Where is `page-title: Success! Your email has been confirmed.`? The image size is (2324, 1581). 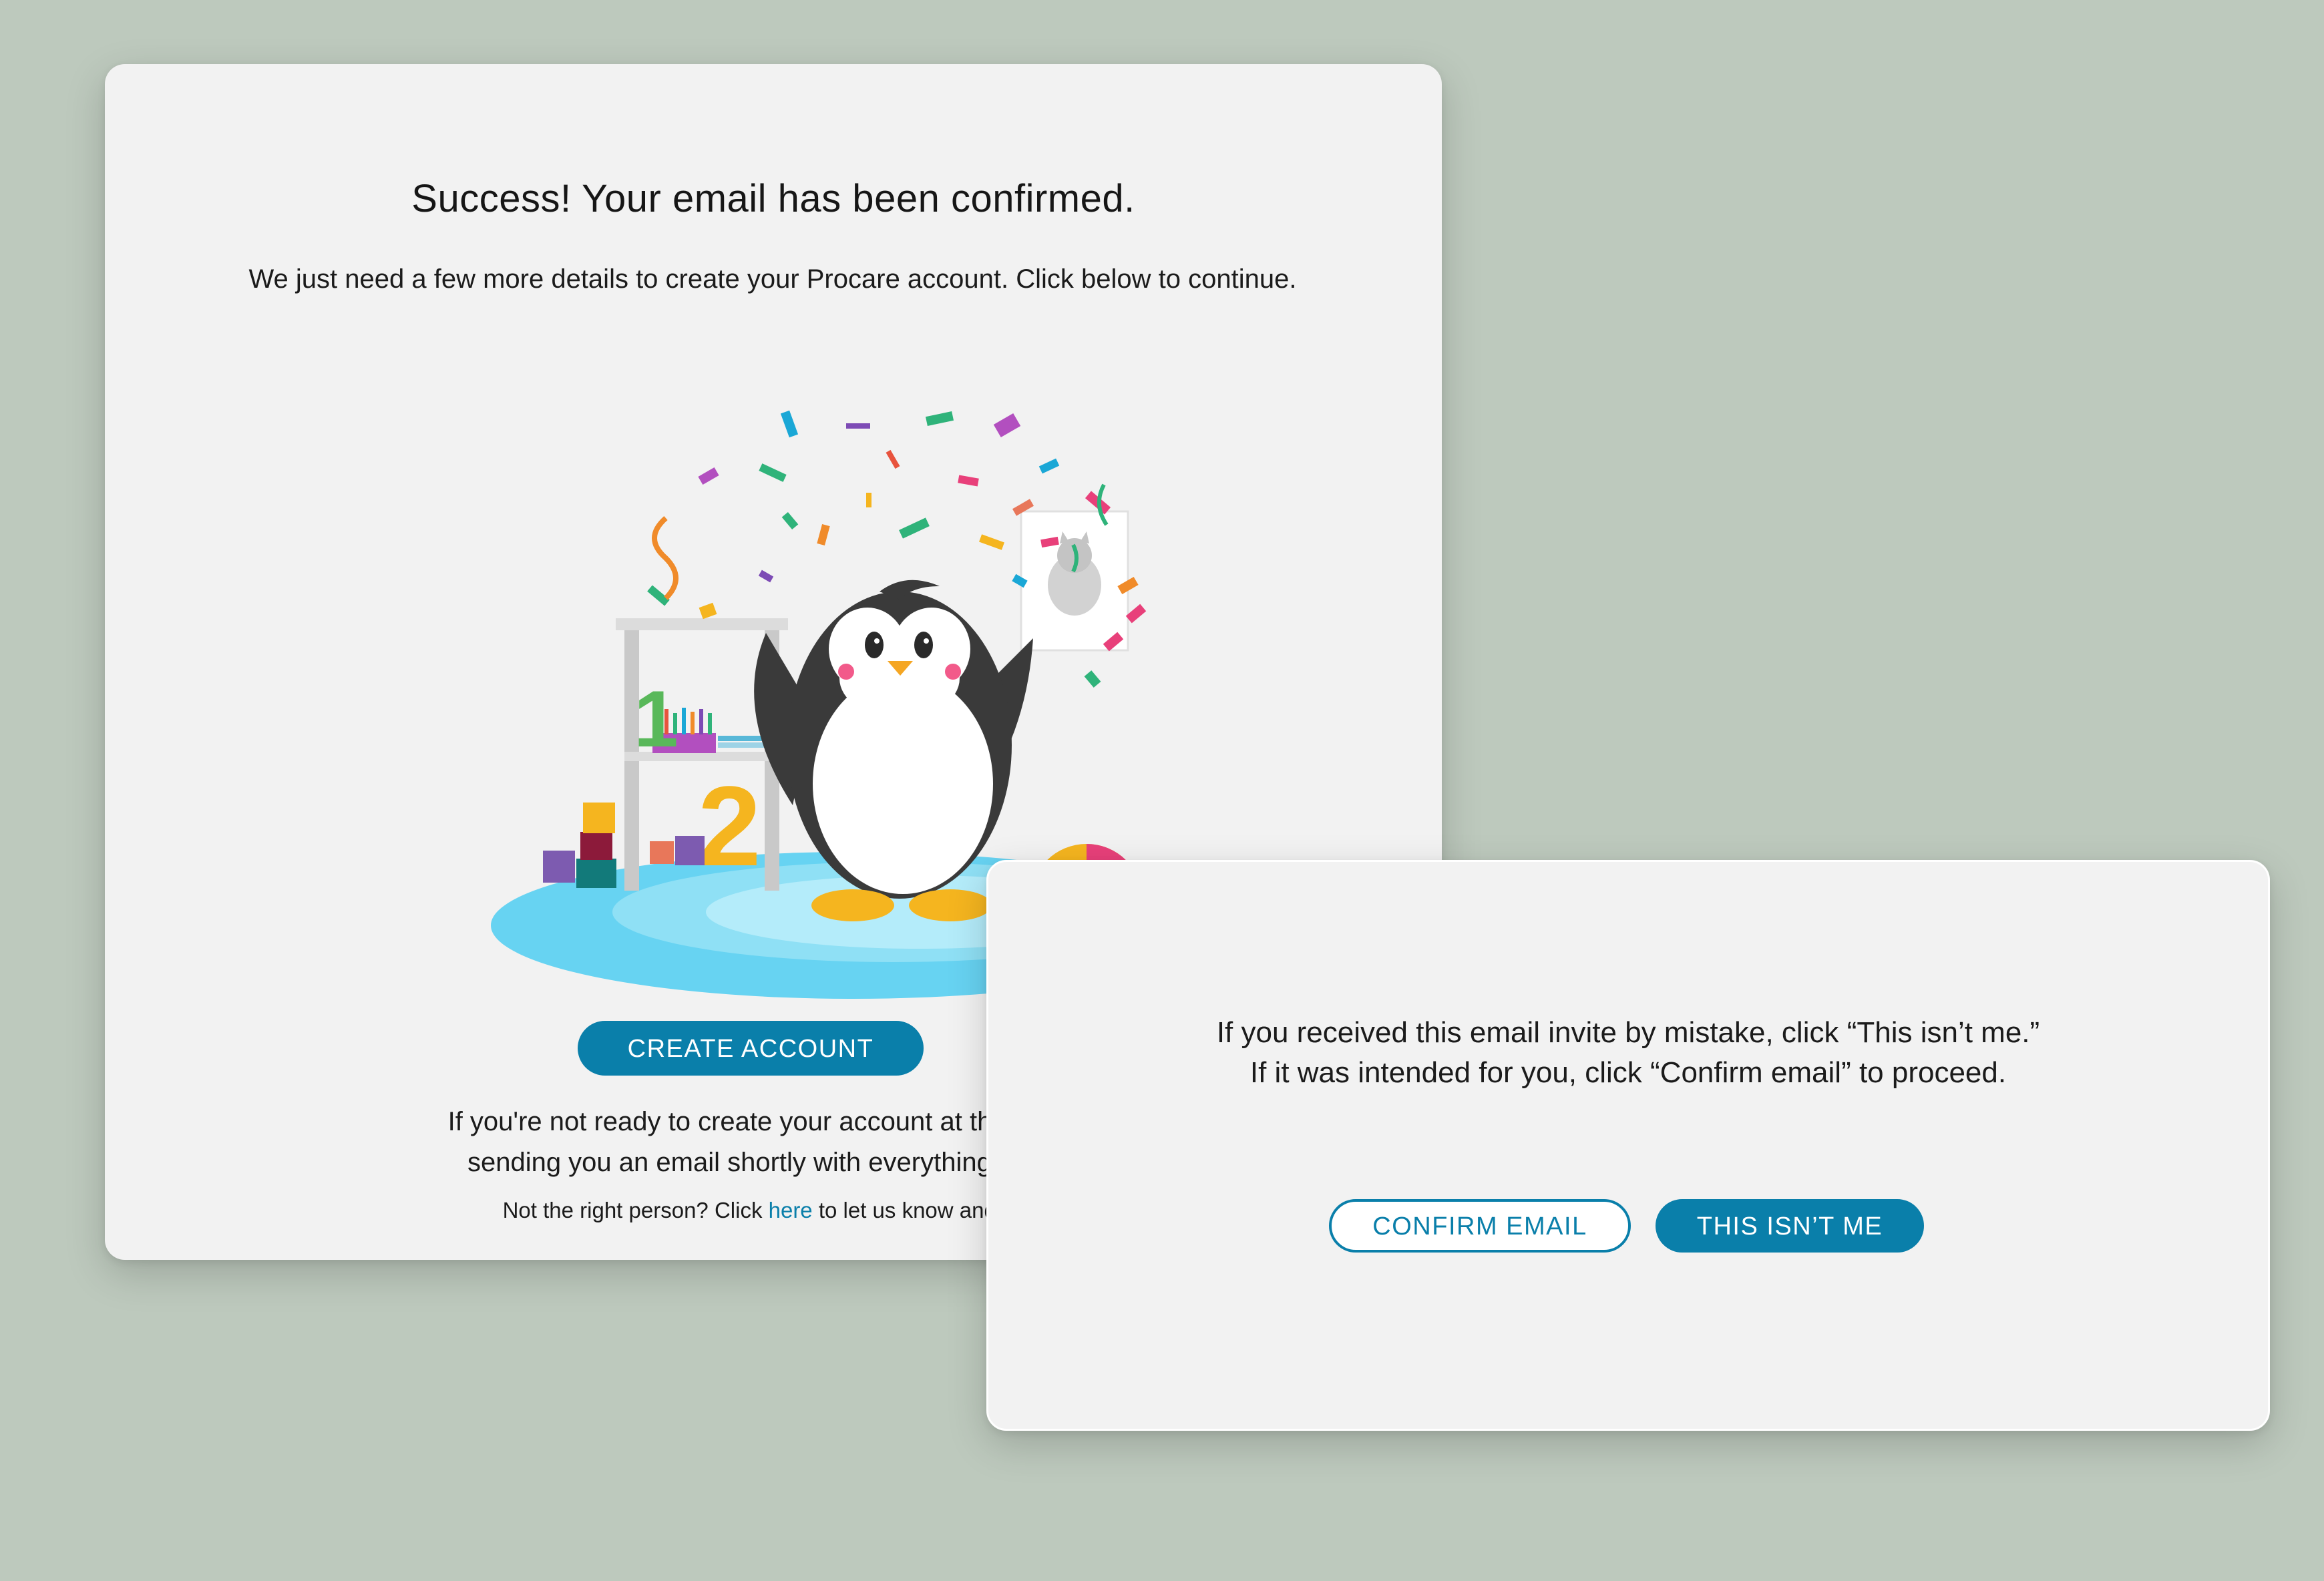
page-title: Success! Your email has been confirmed. is located at coordinates (773, 198).